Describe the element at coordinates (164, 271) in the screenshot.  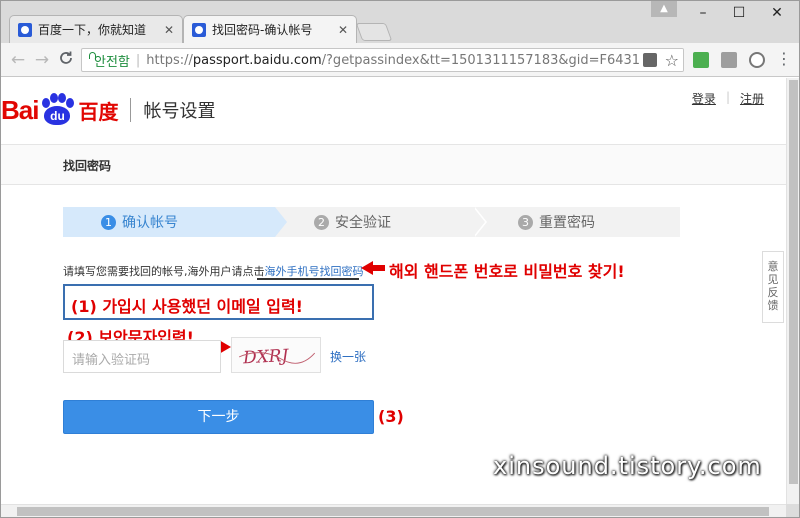
I see `hint-text: 请填写您需要找回的帐号,海外用户请点击` at that location.